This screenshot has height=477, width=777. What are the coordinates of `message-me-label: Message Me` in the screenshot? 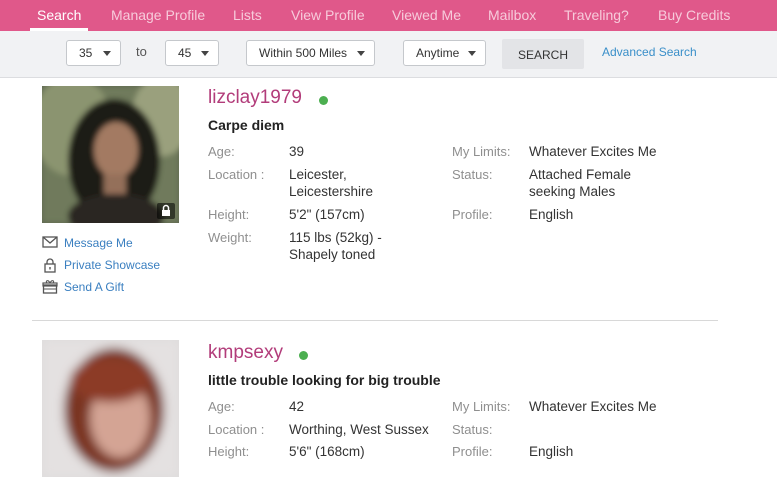 It's located at (98, 243).